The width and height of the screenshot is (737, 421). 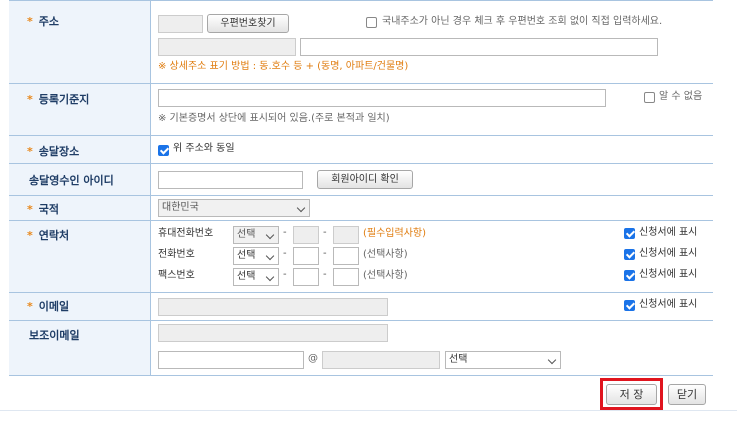 I want to click on delivery-recipient-row: 송달영수인 아이디 회원아이디 확인, so click(x=361, y=180).